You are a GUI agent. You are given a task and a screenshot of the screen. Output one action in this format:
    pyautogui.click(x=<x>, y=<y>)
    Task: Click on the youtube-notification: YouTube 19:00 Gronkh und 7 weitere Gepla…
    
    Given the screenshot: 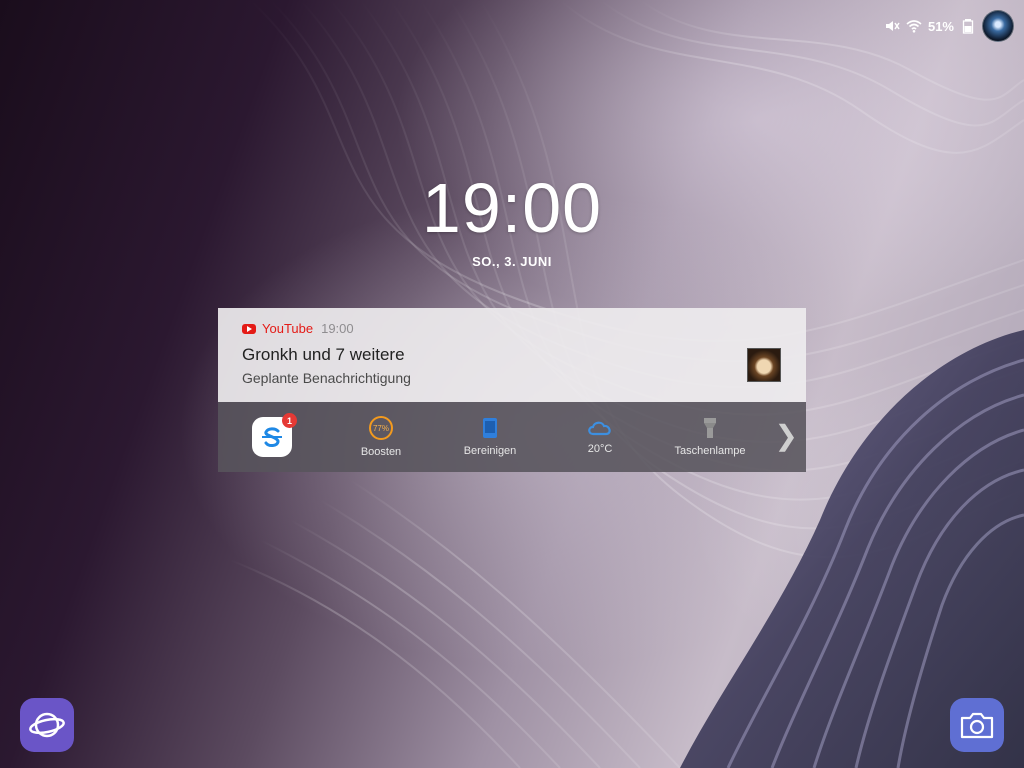 What is the action you would take?
    pyautogui.click(x=512, y=355)
    